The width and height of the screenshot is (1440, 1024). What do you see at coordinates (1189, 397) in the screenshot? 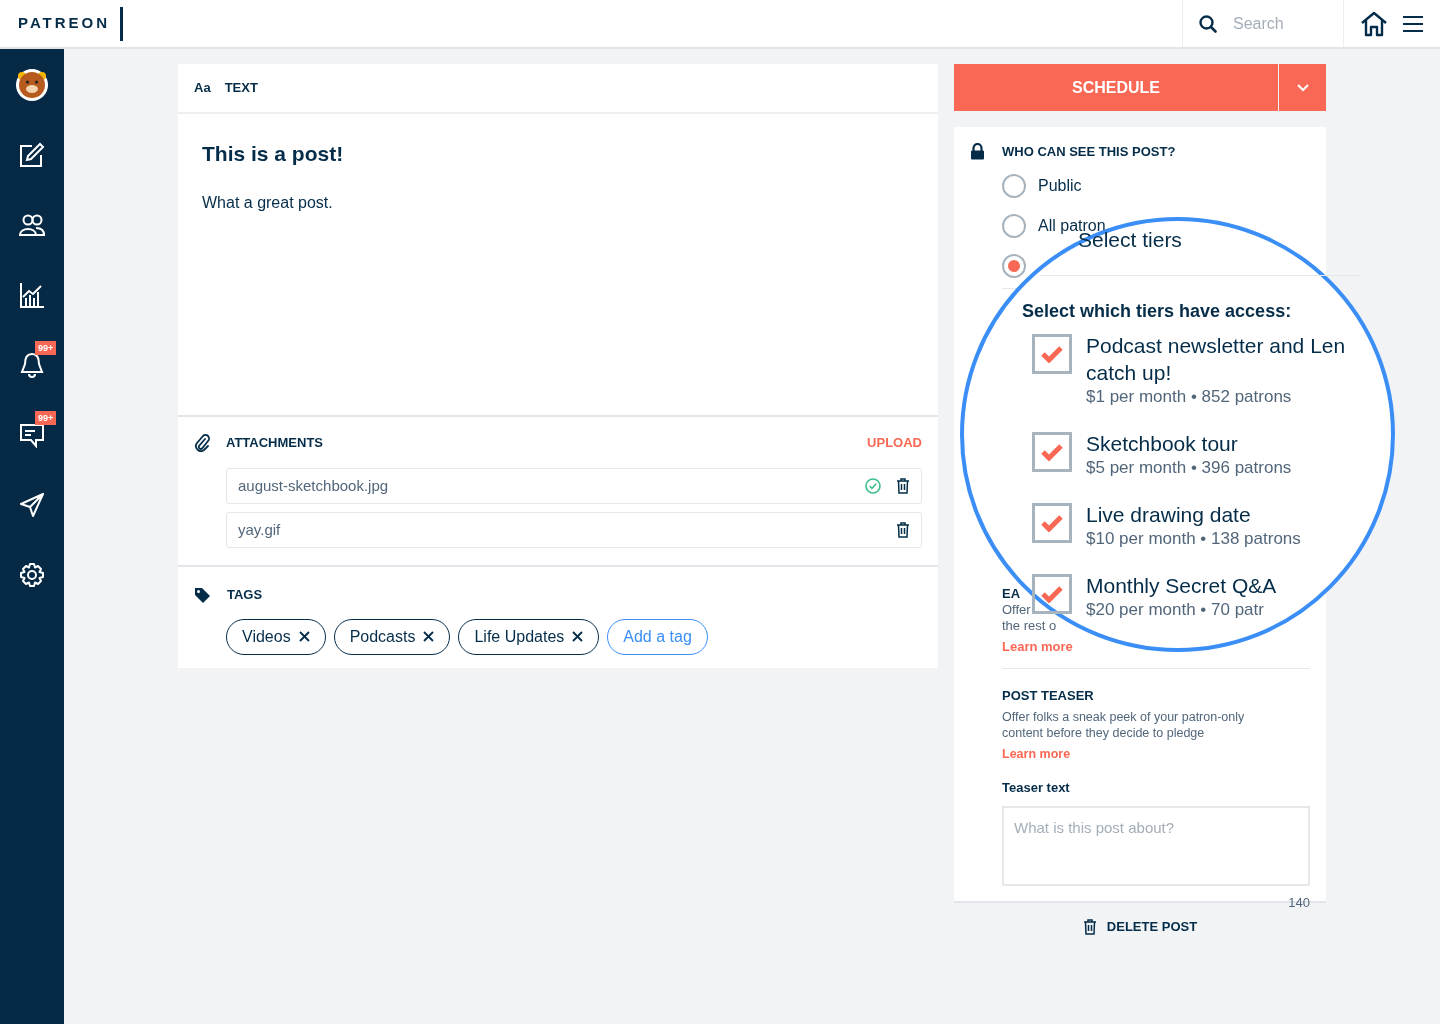
I see `tier-price: $1 per month • 852 patrons` at bounding box center [1189, 397].